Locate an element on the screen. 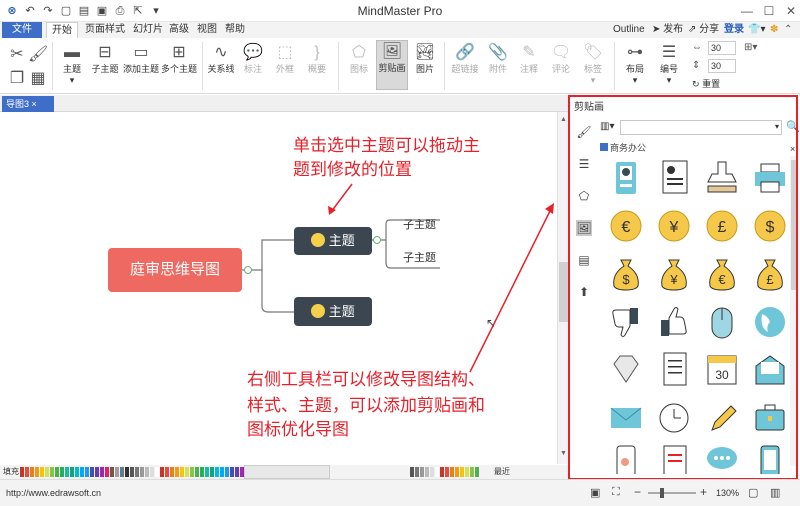 The width and height of the screenshot is (800, 506). hyperlink-button: 🔗 超链接 is located at coordinates (465, 58).